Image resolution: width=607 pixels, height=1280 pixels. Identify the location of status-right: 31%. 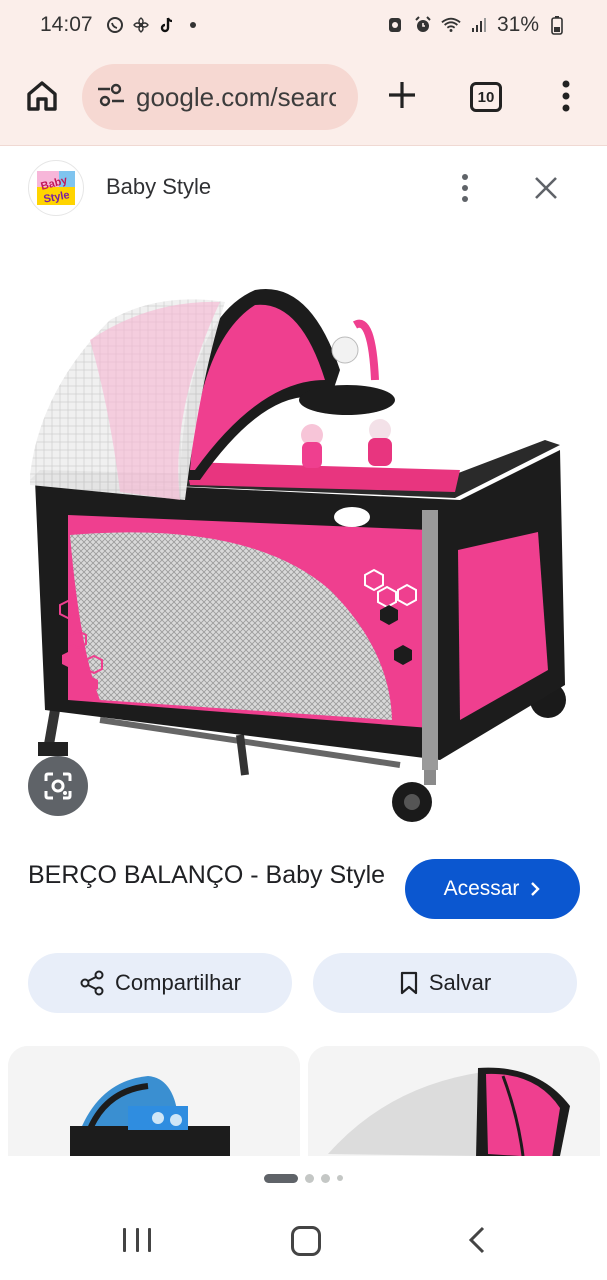
(476, 25).